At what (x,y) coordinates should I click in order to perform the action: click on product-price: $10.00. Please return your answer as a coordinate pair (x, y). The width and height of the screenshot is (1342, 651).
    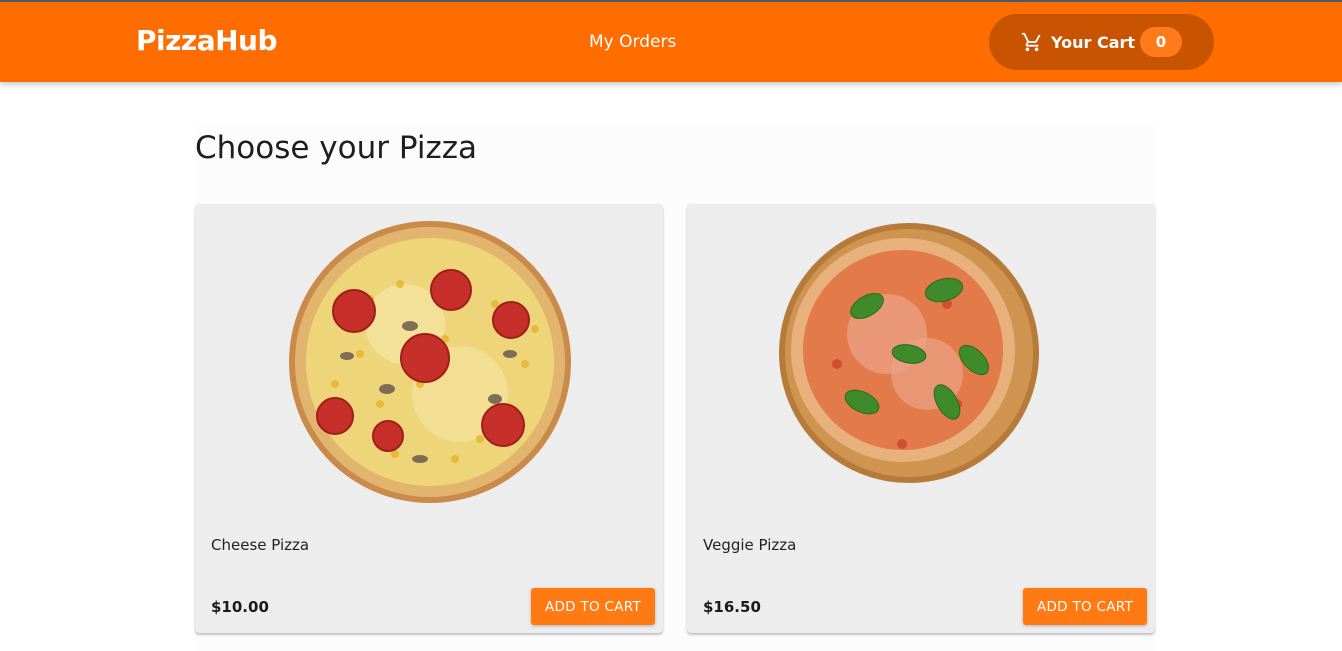
    Looking at the image, I should click on (240, 607).